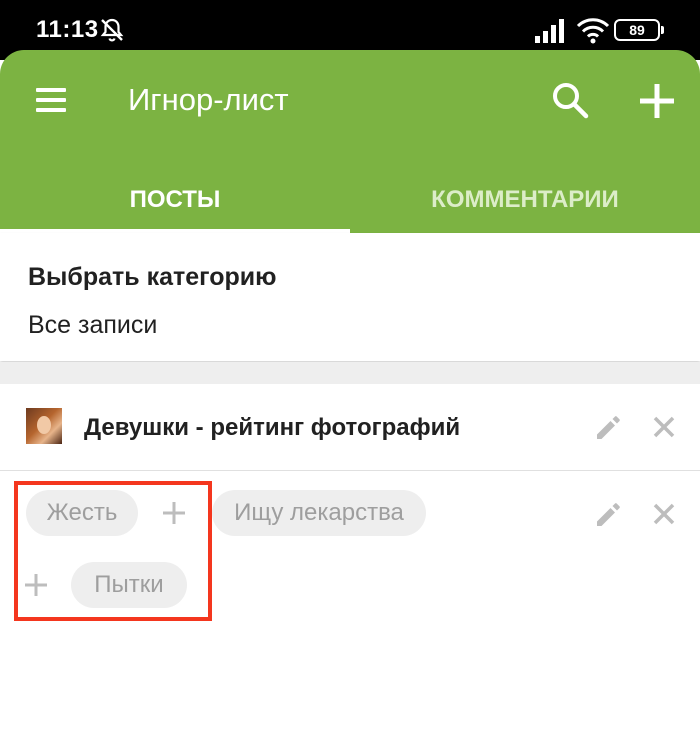  I want to click on community-name: Девушки - рейтинг фотографий, so click(272, 427).